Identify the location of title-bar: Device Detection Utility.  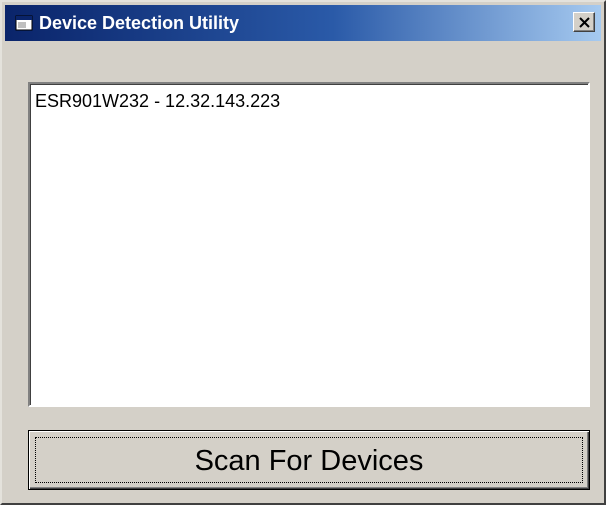
(303, 23).